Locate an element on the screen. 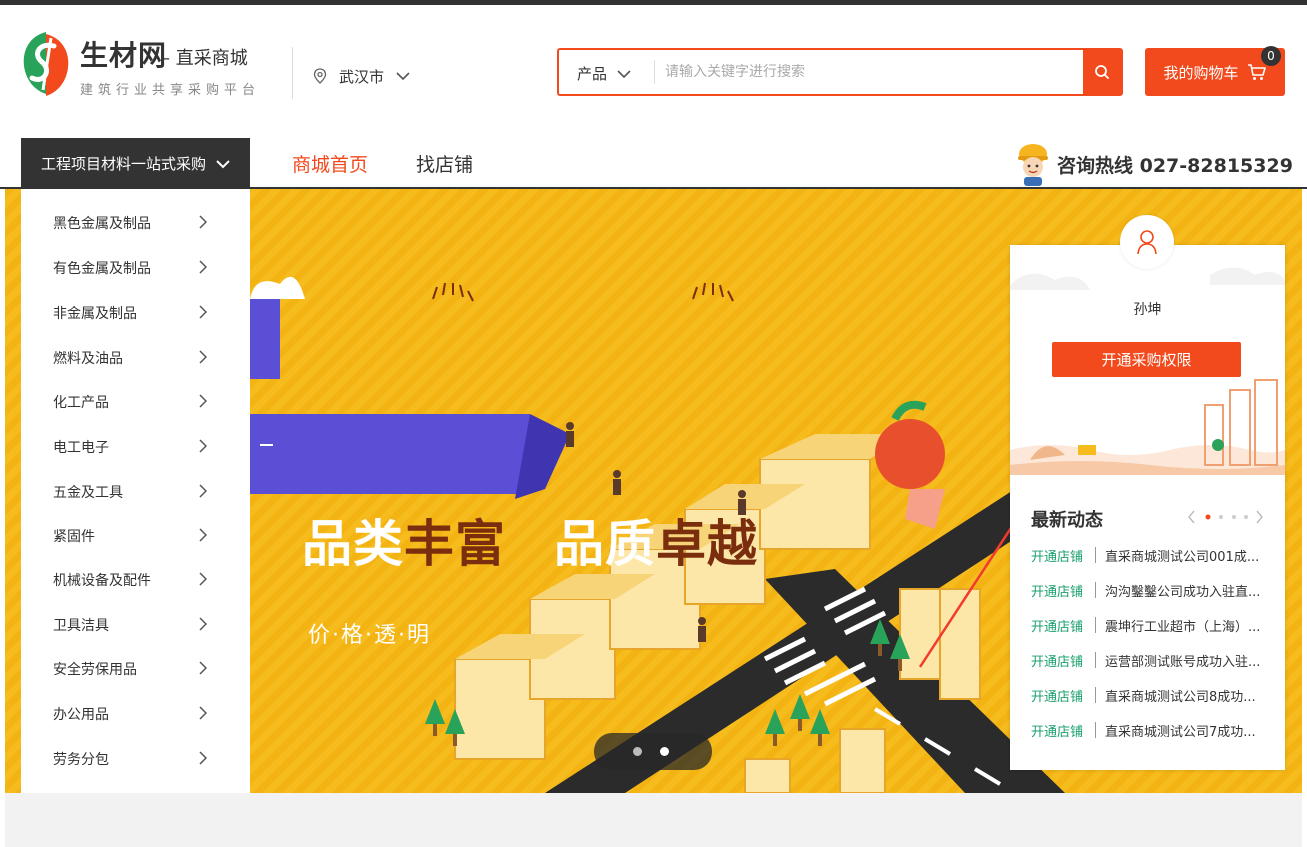  sidebar-item: 办公用品 is located at coordinates (135, 713).